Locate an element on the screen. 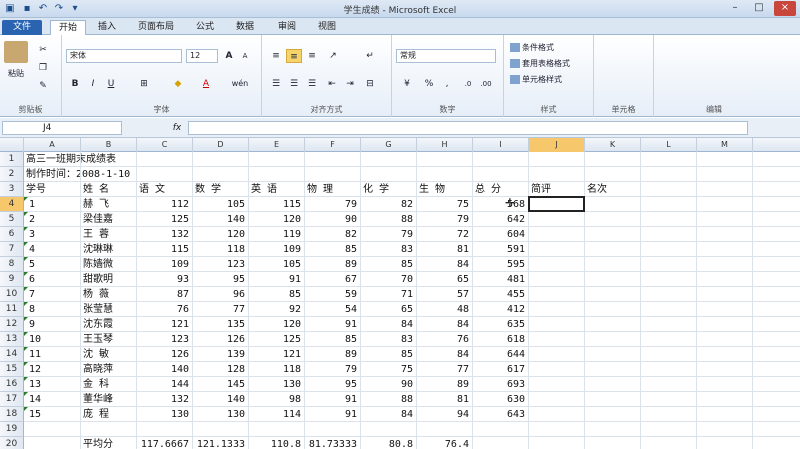  cell-g13: 83 is located at coordinates (389, 339).